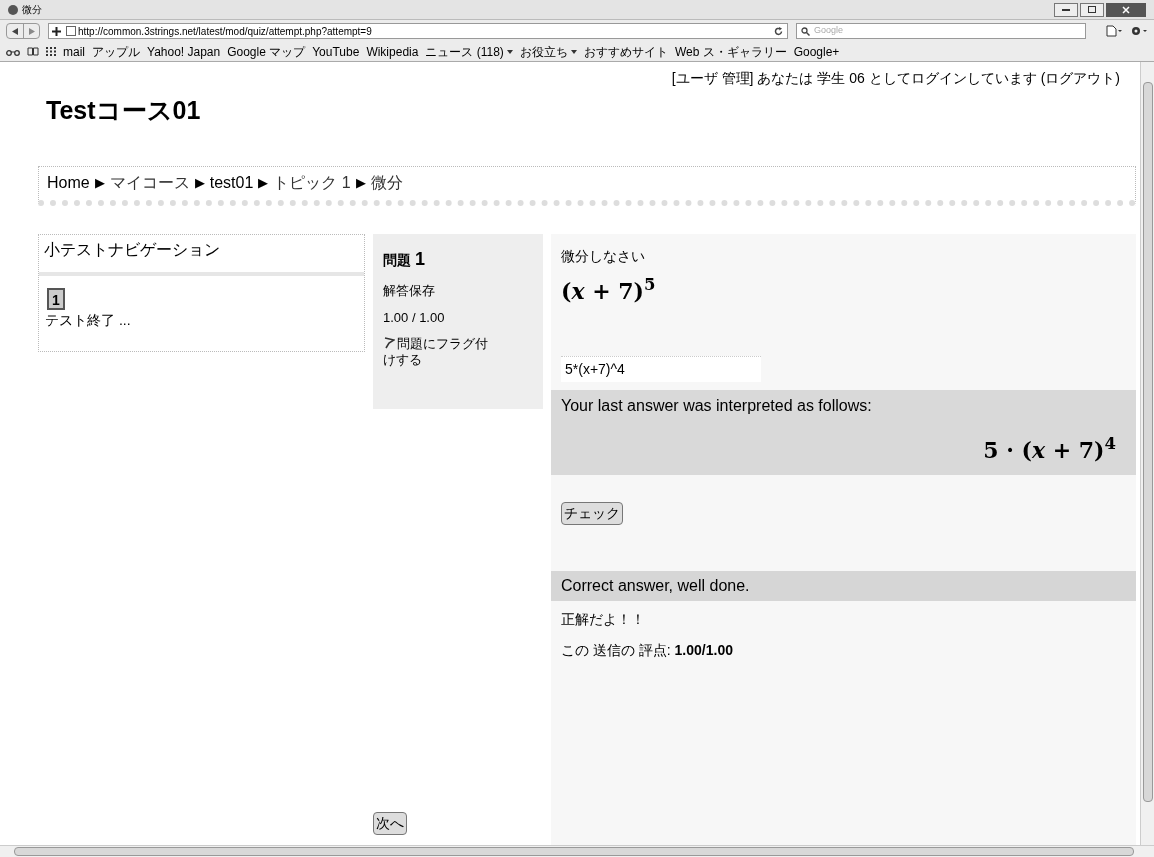  Describe the element at coordinates (32, 10) in the screenshot. I see `window-title: 微分` at that location.